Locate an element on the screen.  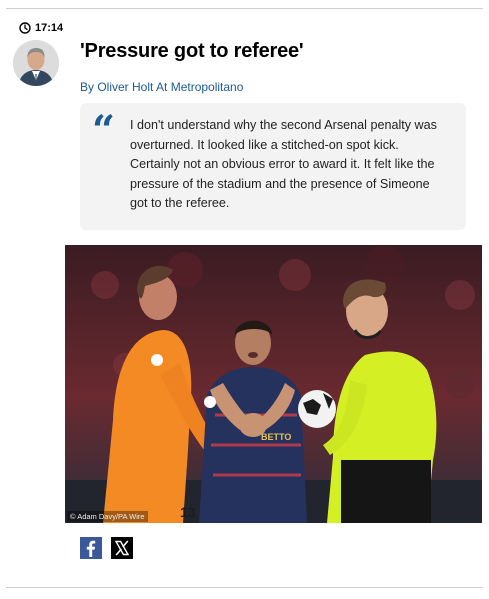
post-headline: 'Pressure got to referee' is located at coordinates (192, 51).